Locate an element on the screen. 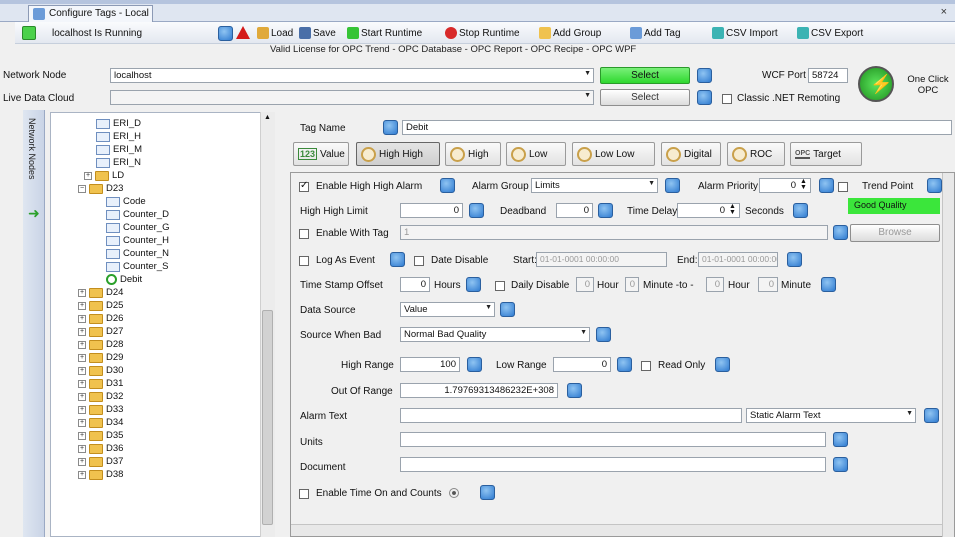  browse-button: Browse is located at coordinates (895, 233).